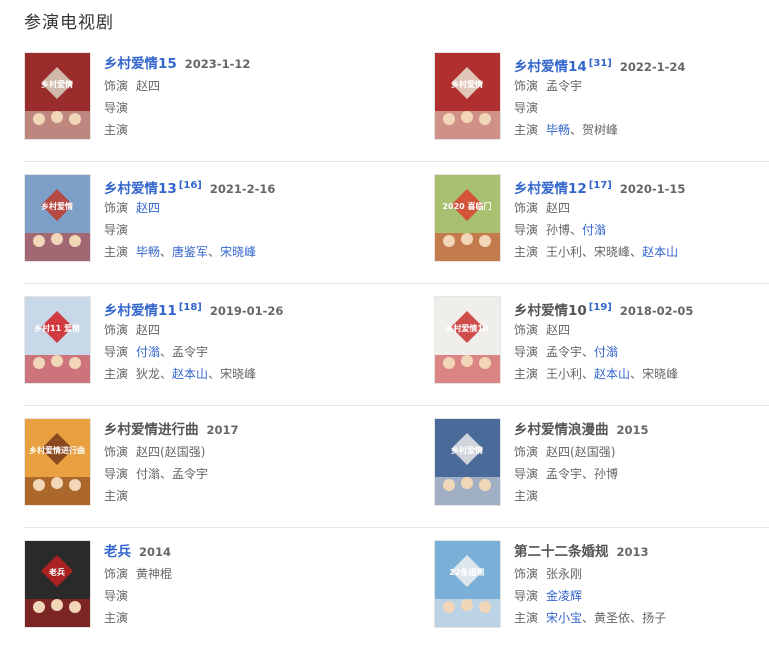 This screenshot has height=649, width=769. I want to click on drama-card: 22条婚规 第二十二条婚规 2013 饰演 张永刚 导演 金凌辉 主演 宋小宝、黄圣依、扬子, so click(599, 588).